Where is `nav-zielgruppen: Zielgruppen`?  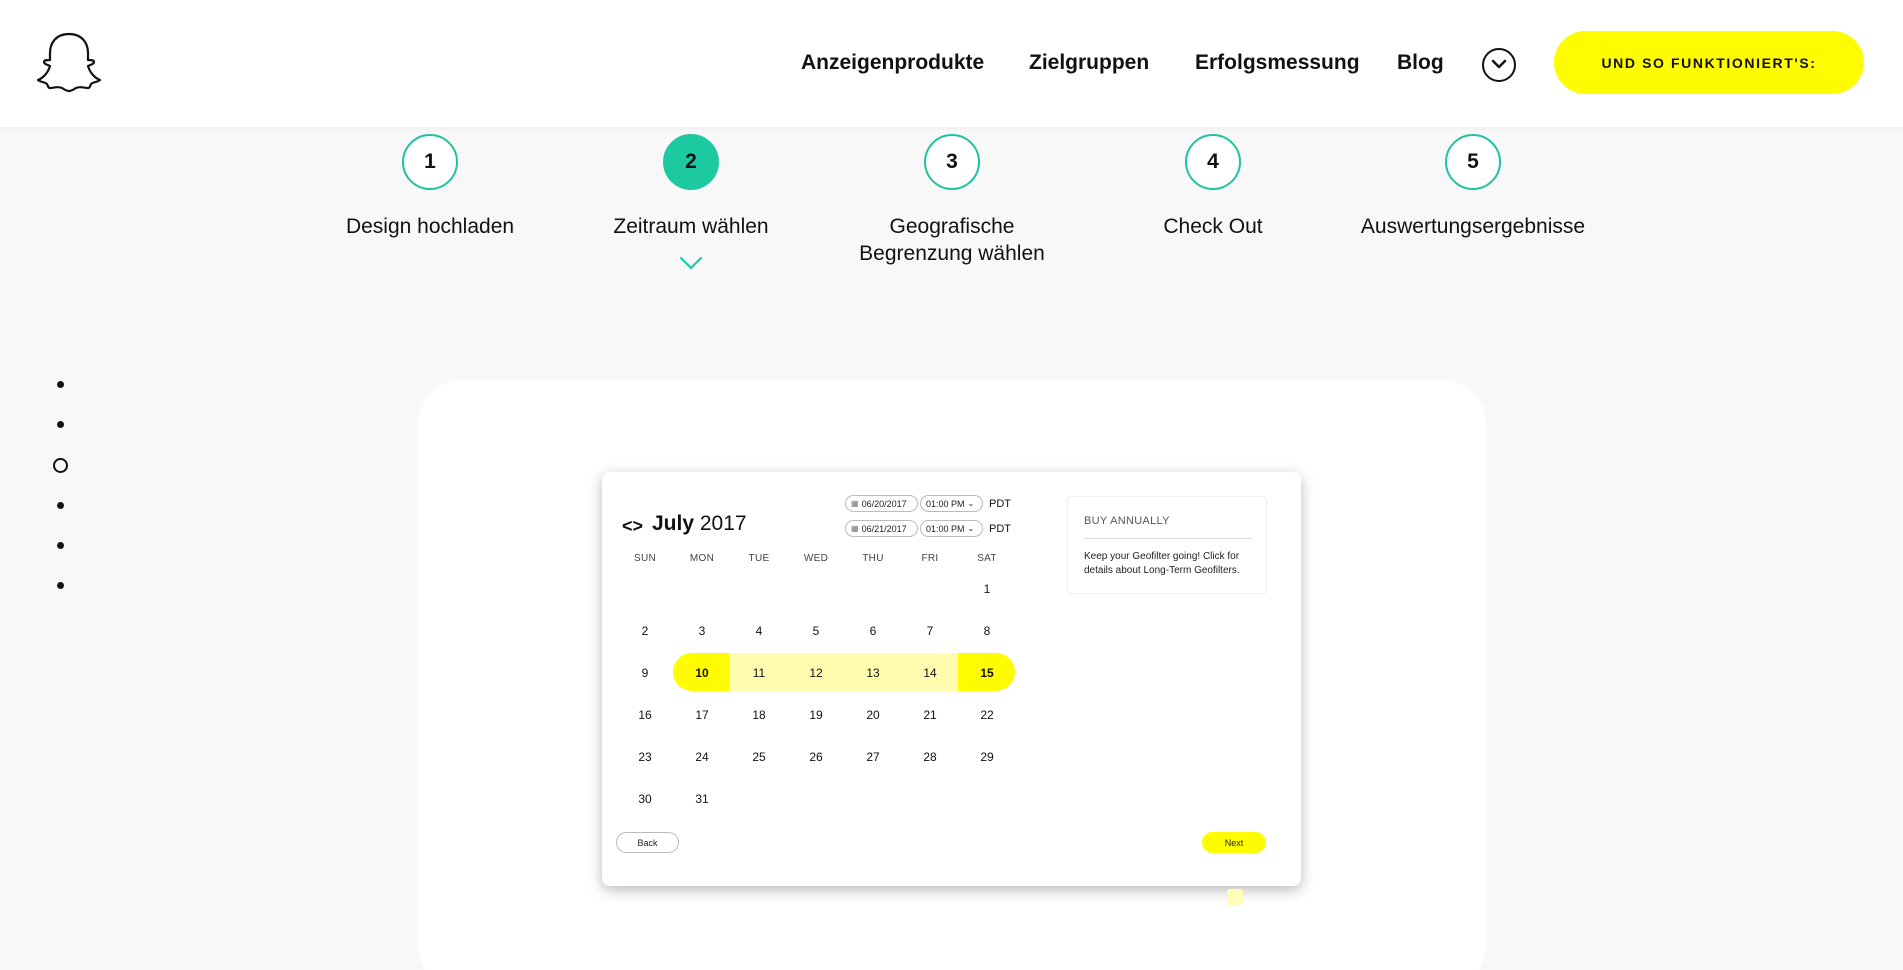
nav-zielgruppen: Zielgruppen is located at coordinates (1089, 63).